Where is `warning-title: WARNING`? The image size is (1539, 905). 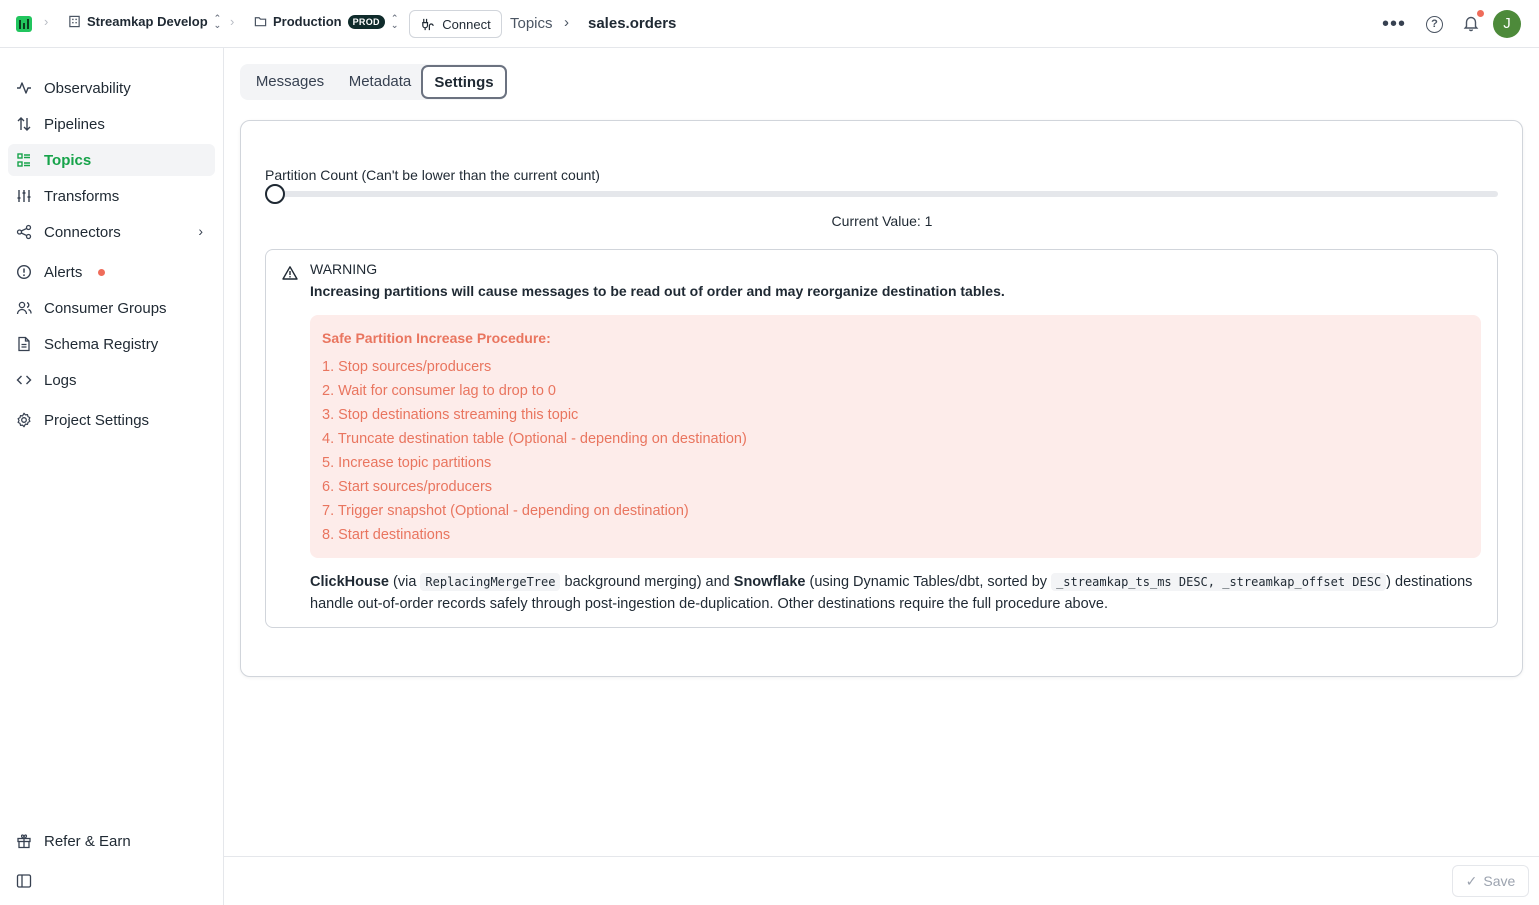 warning-title: WARNING is located at coordinates (344, 269).